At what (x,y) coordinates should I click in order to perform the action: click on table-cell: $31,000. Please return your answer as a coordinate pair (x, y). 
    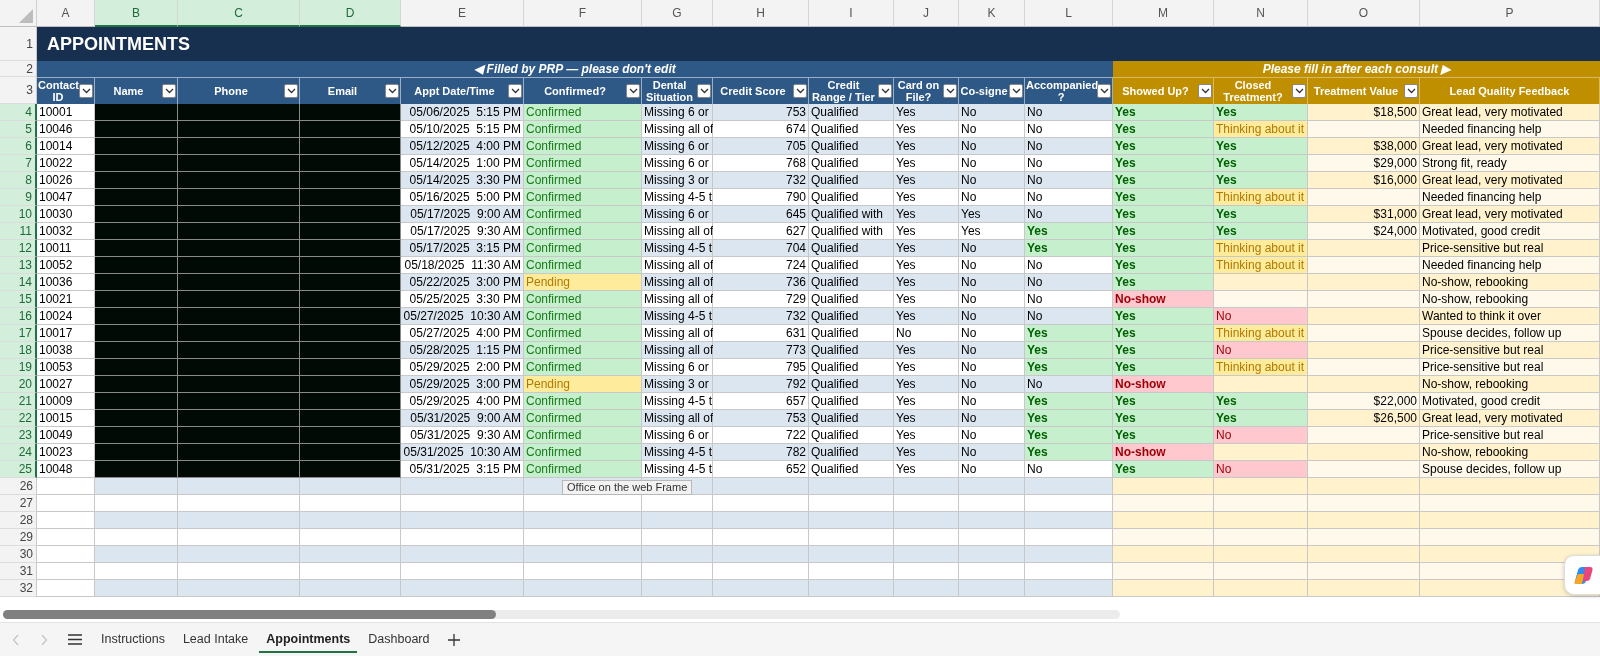
    Looking at the image, I should click on (1364, 214).